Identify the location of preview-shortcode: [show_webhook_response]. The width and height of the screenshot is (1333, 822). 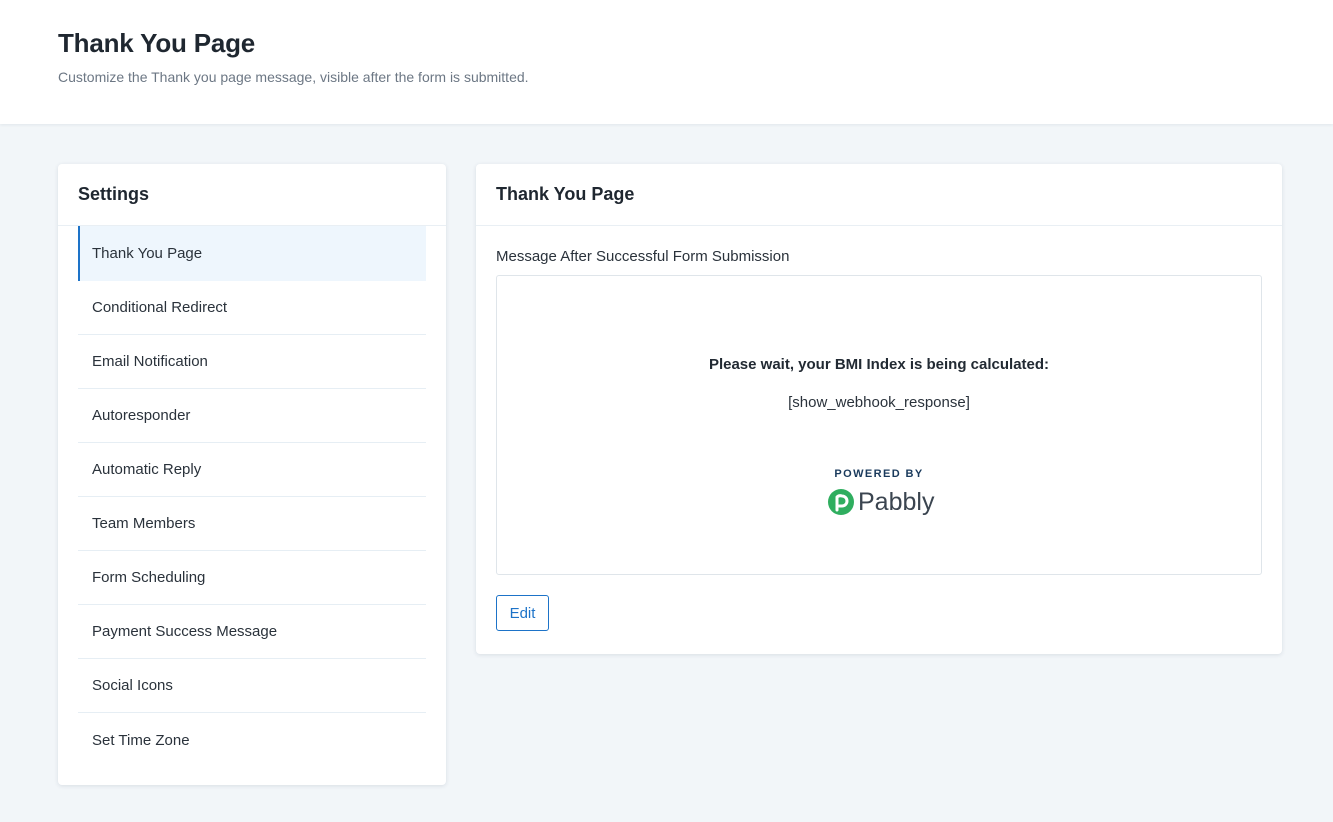
(879, 402).